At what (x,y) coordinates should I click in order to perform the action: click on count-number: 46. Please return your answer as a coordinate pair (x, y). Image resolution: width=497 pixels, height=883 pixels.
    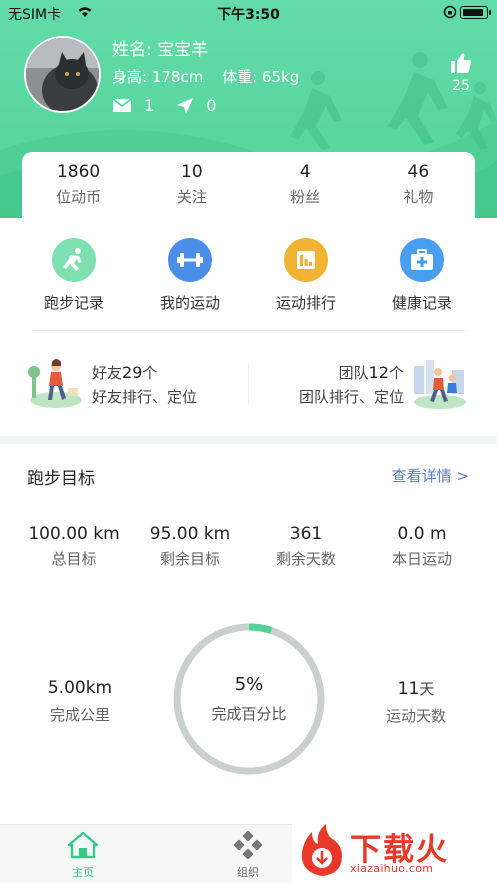
    Looking at the image, I should click on (418, 172).